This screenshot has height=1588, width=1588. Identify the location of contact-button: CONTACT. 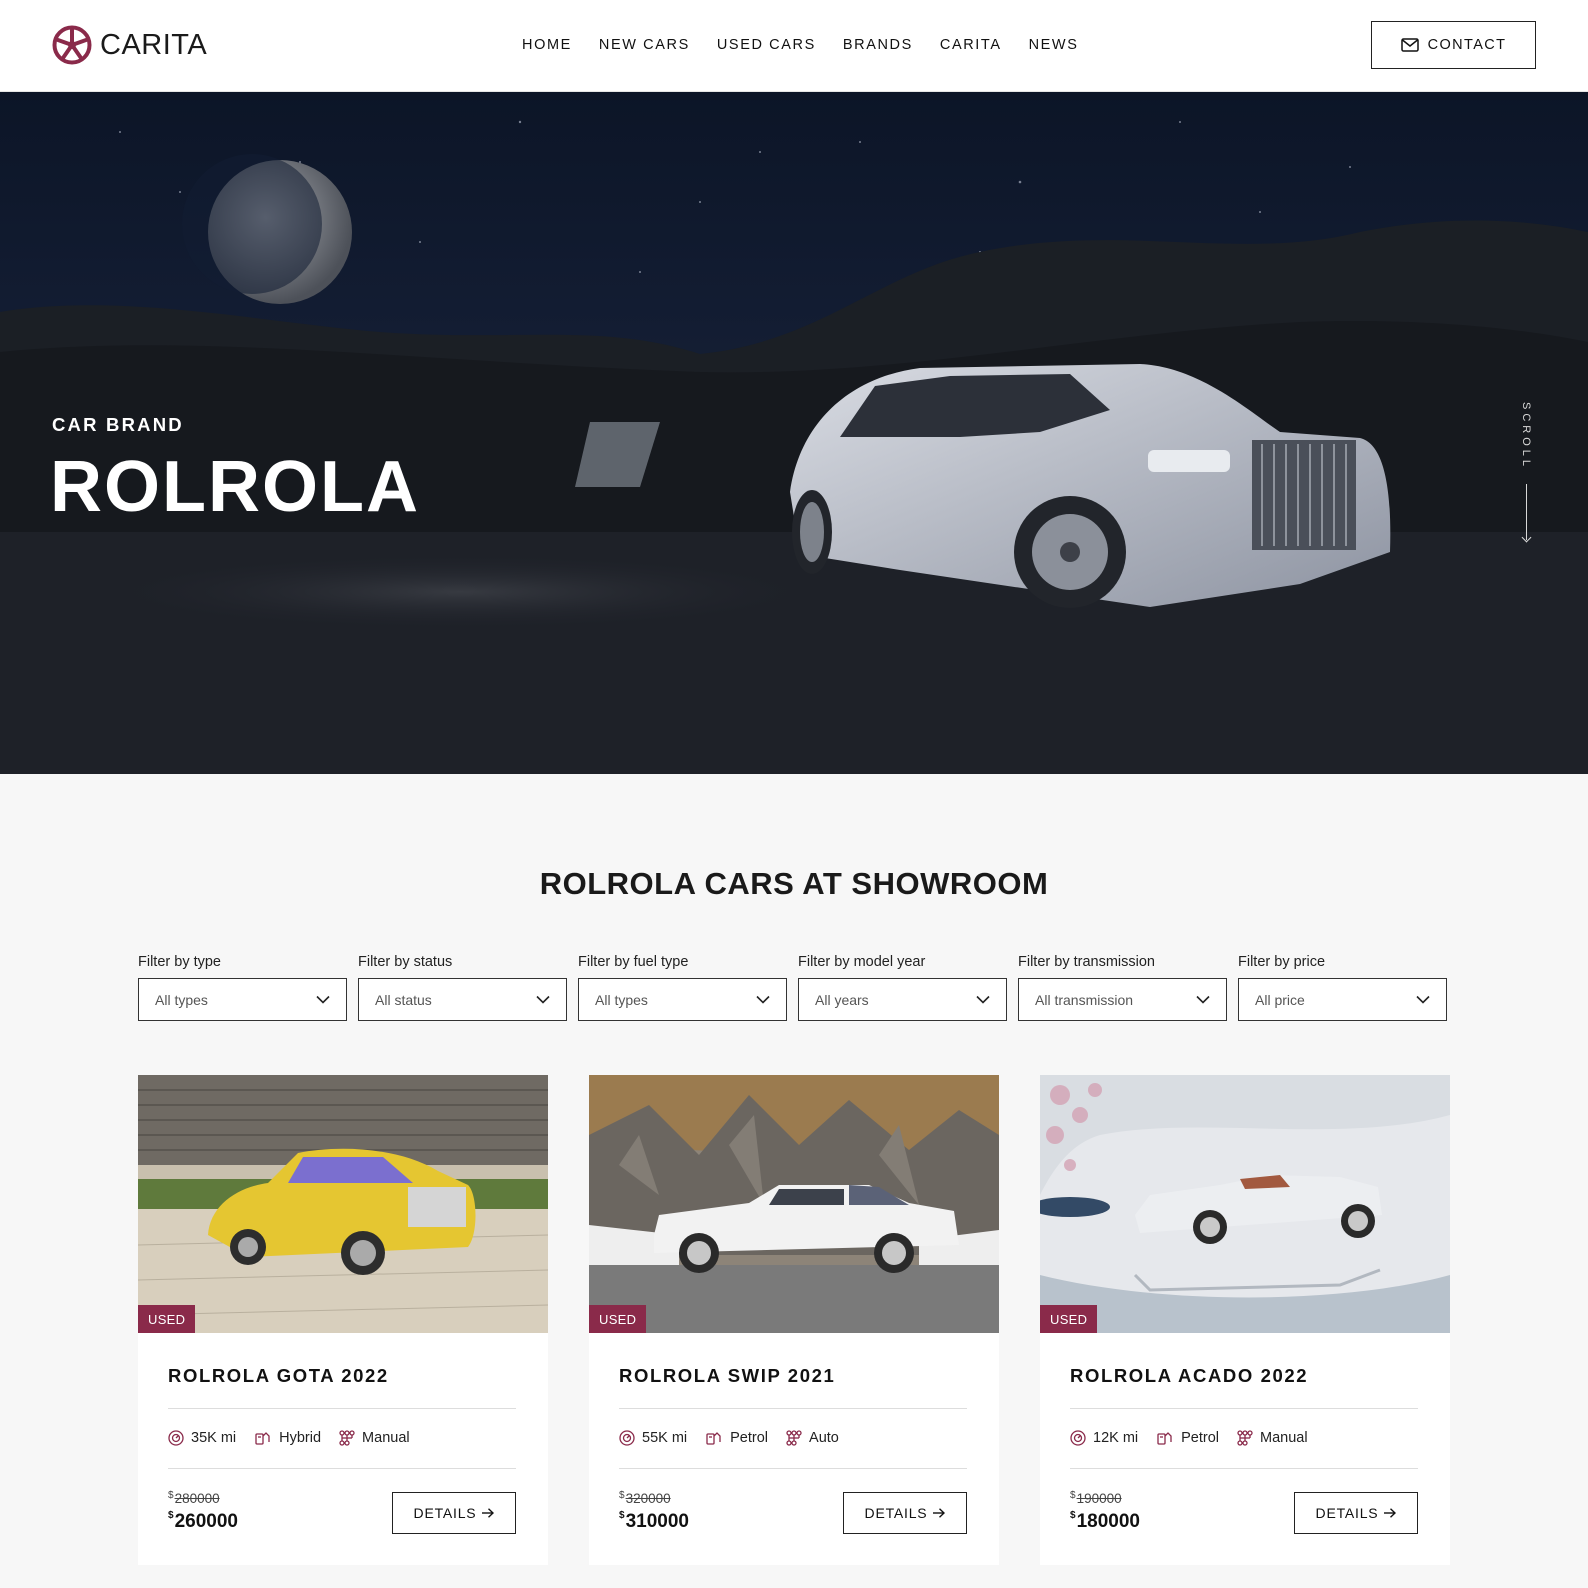
(1453, 45).